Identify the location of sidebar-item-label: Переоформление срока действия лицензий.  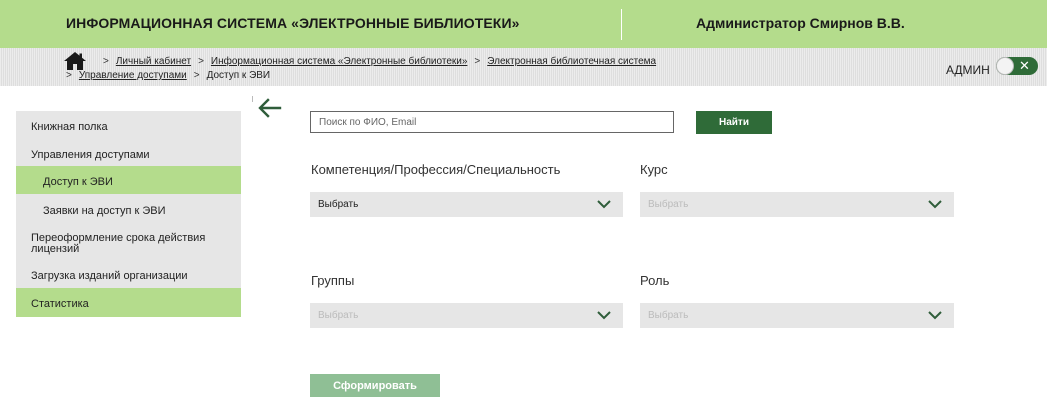
(118, 243).